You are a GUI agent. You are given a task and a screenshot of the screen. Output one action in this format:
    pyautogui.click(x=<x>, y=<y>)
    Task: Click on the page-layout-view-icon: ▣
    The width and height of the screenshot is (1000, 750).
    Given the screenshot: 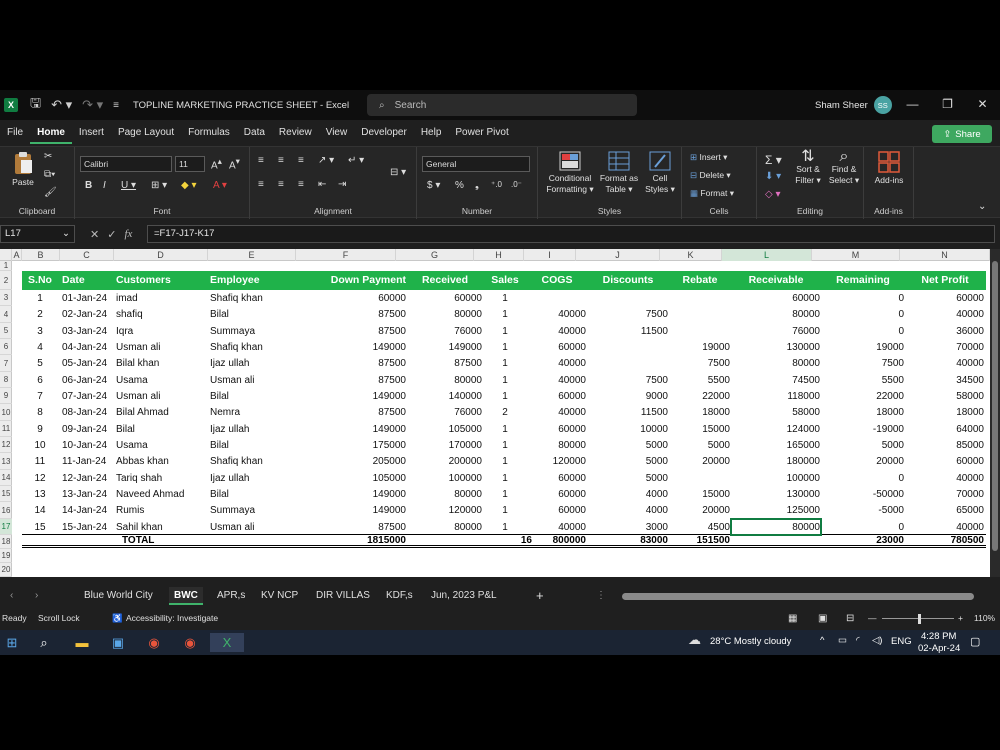 What is the action you would take?
    pyautogui.click(x=822, y=618)
    